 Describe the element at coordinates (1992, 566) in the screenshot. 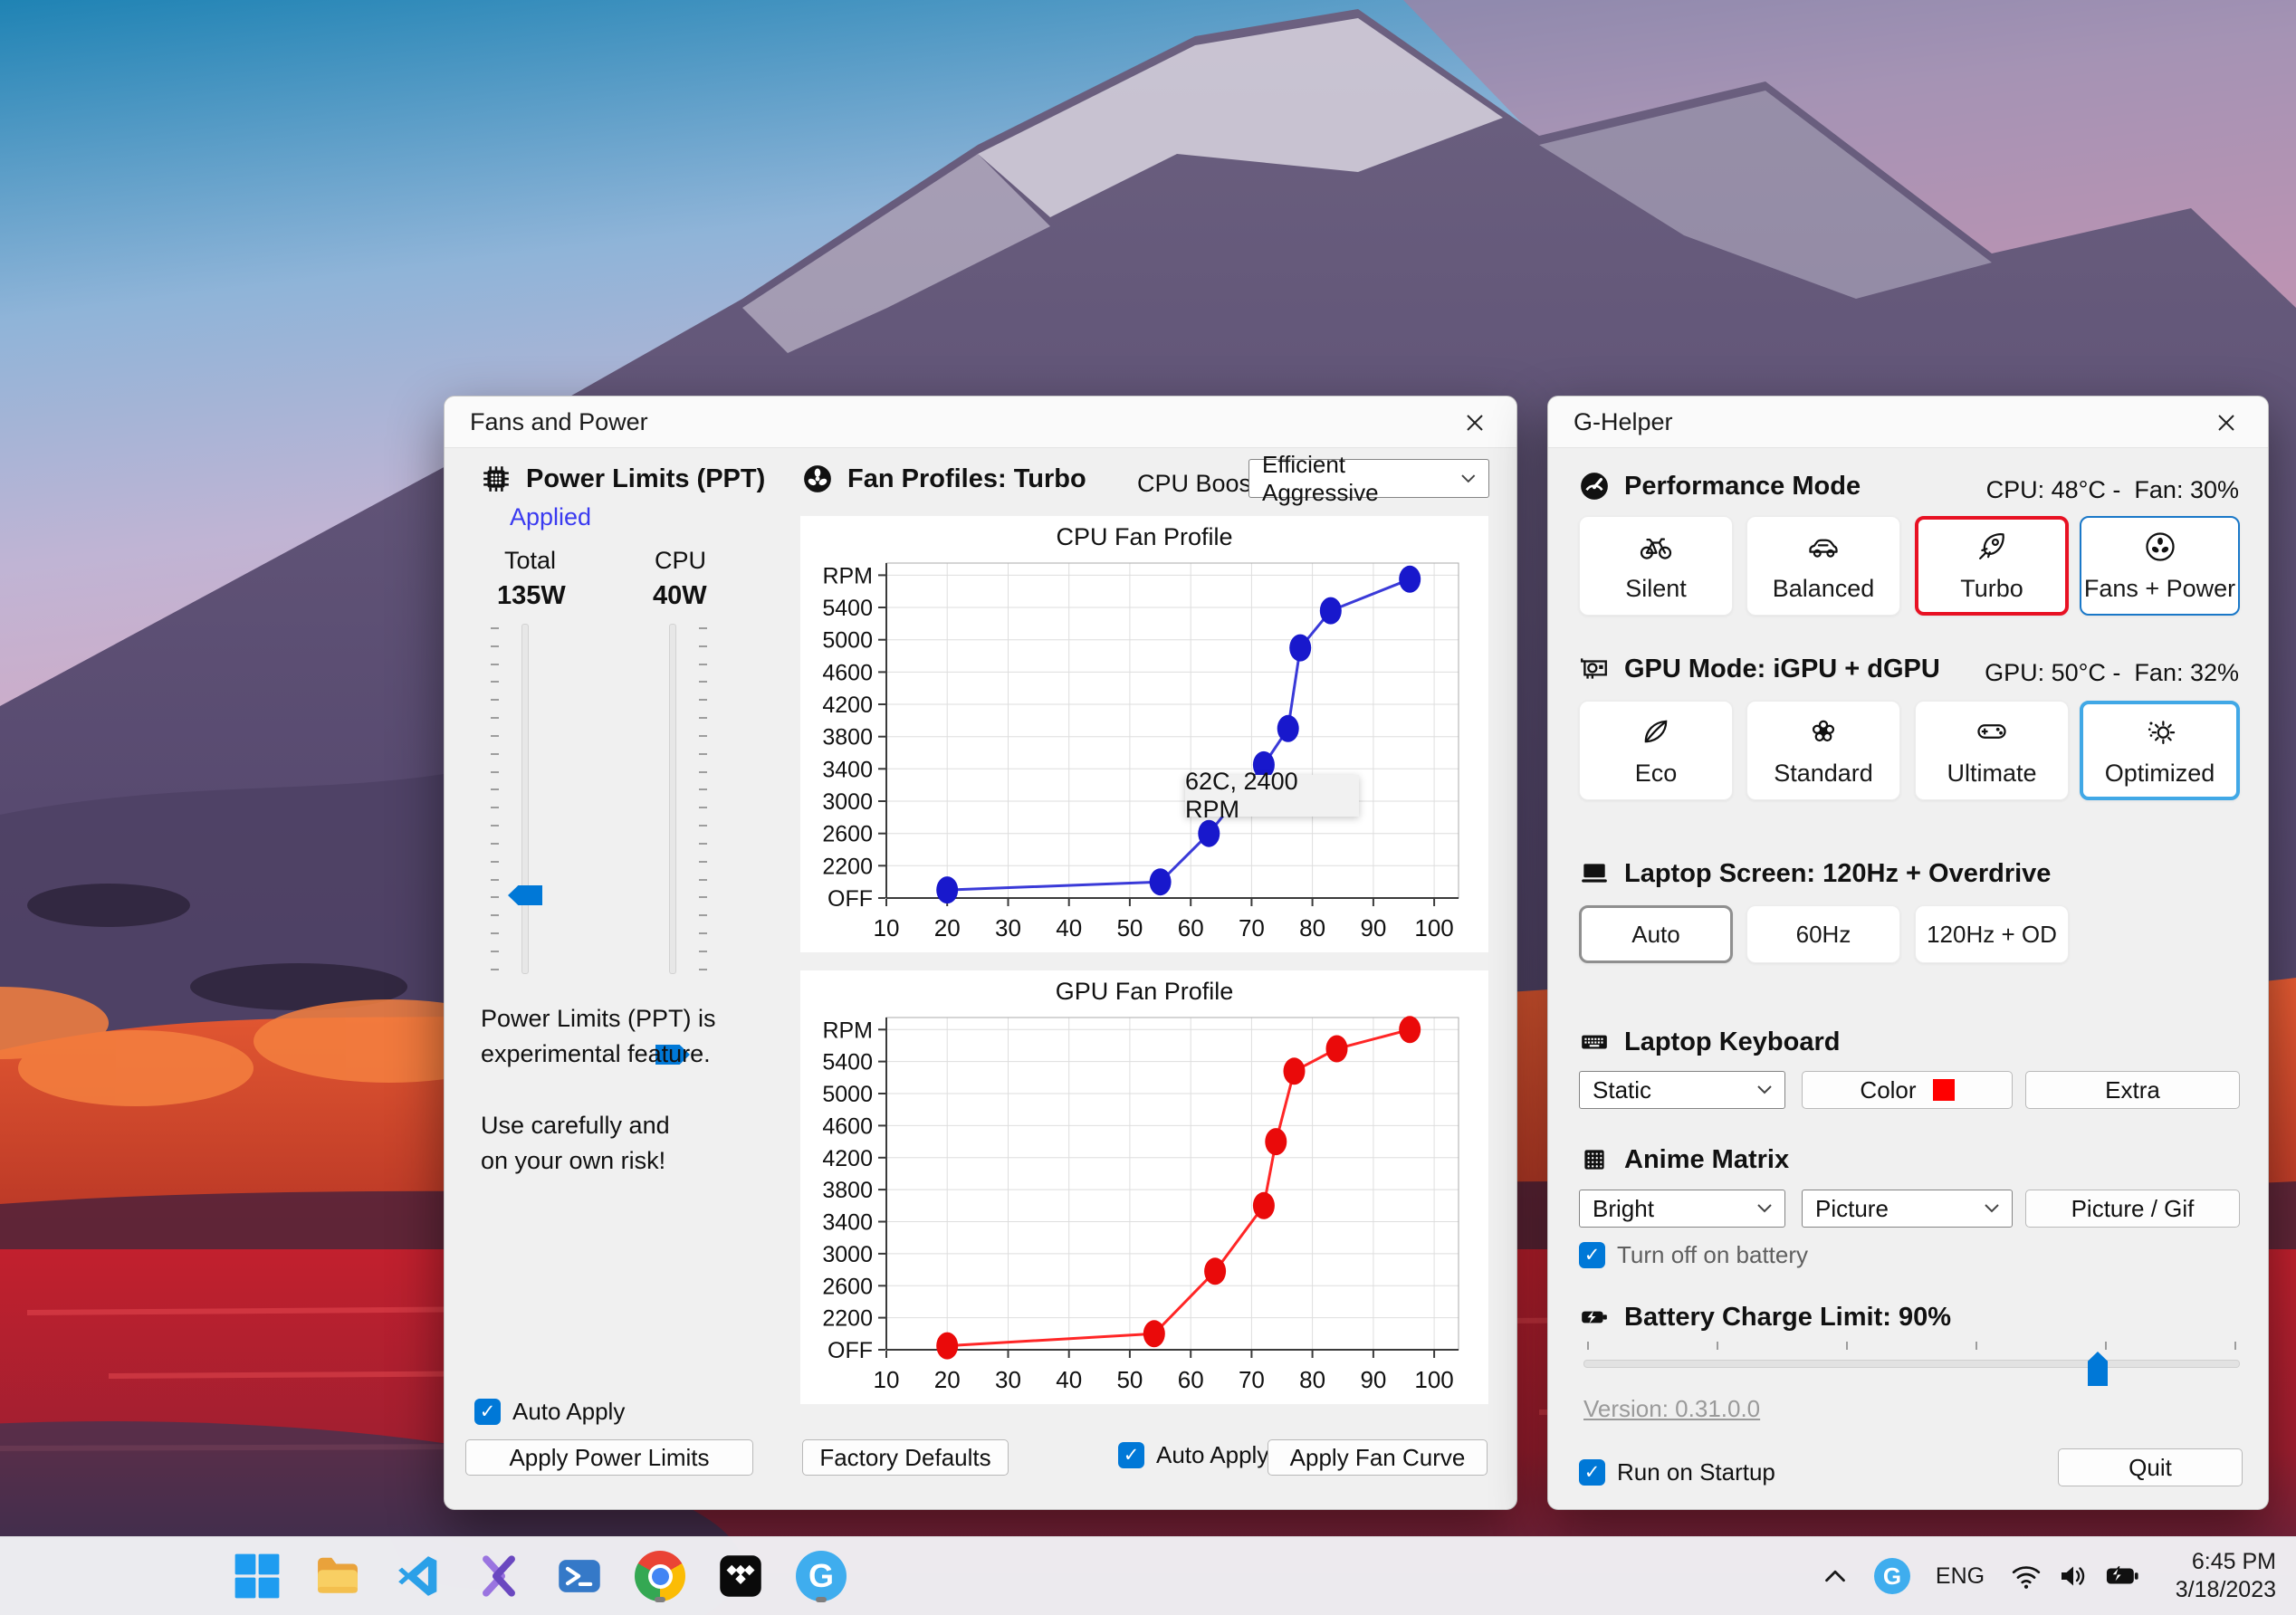

I see `turbo-mode-button: Turbo` at that location.